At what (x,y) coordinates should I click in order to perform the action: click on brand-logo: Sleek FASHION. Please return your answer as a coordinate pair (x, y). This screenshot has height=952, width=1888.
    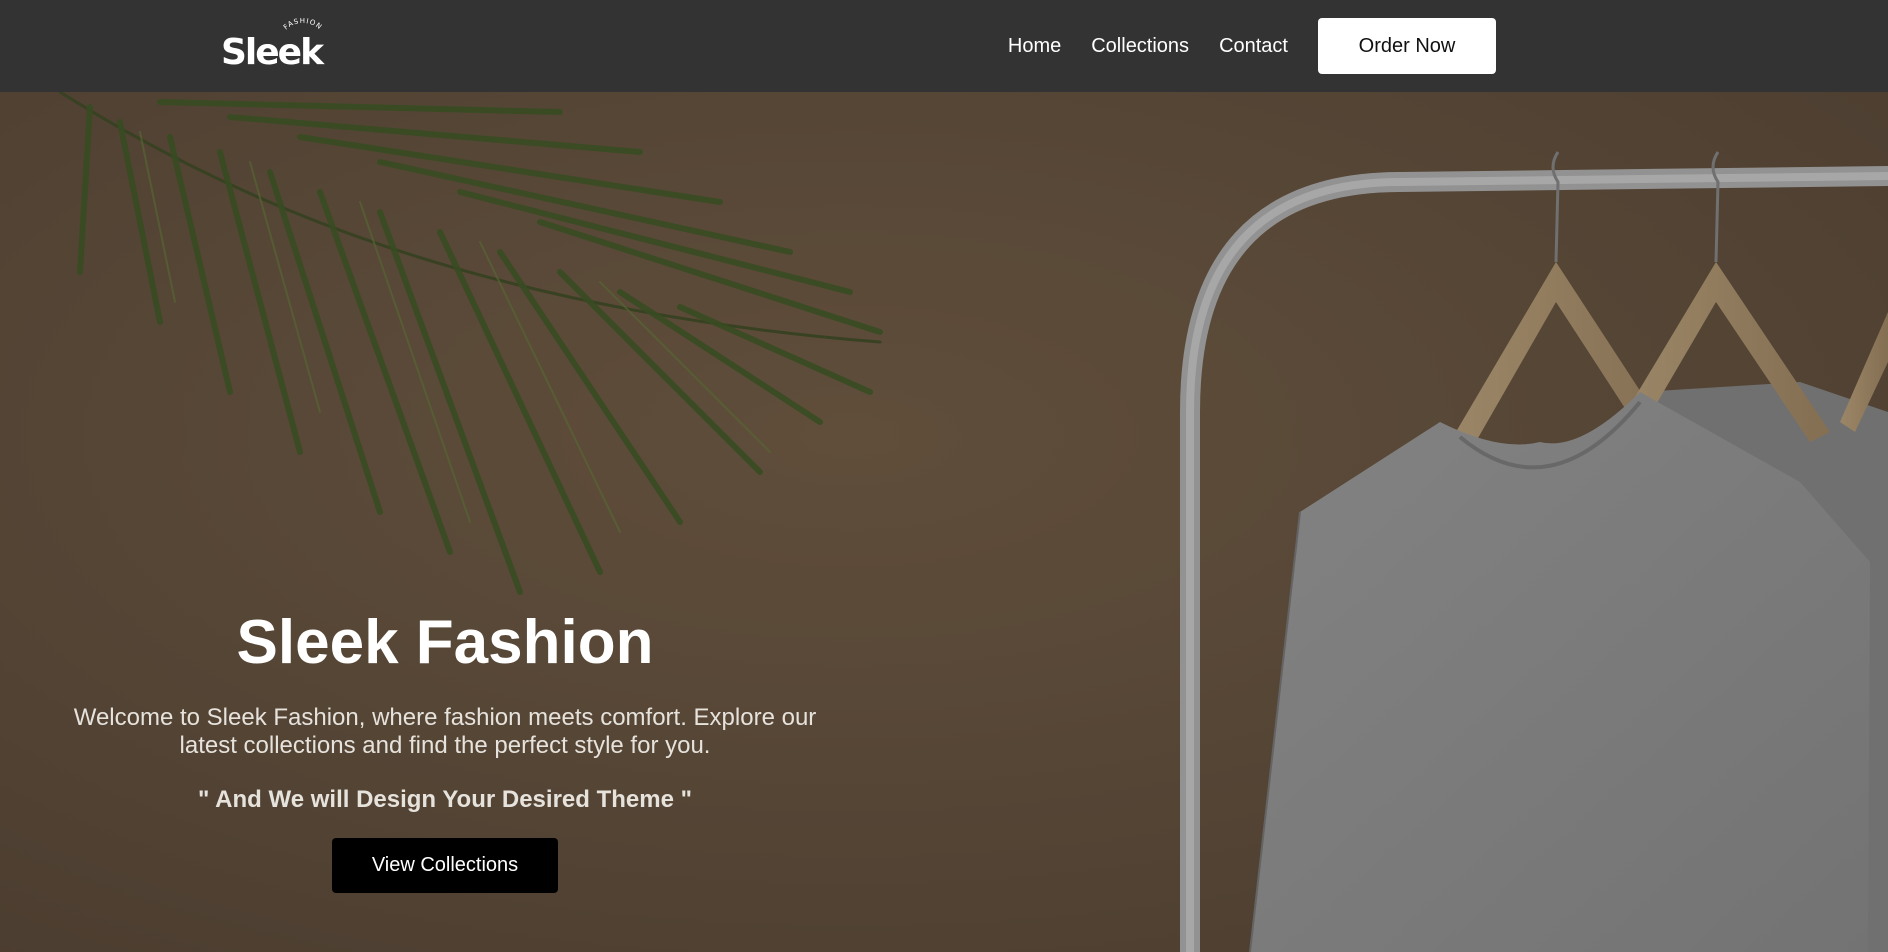
    Looking at the image, I should click on (273, 43).